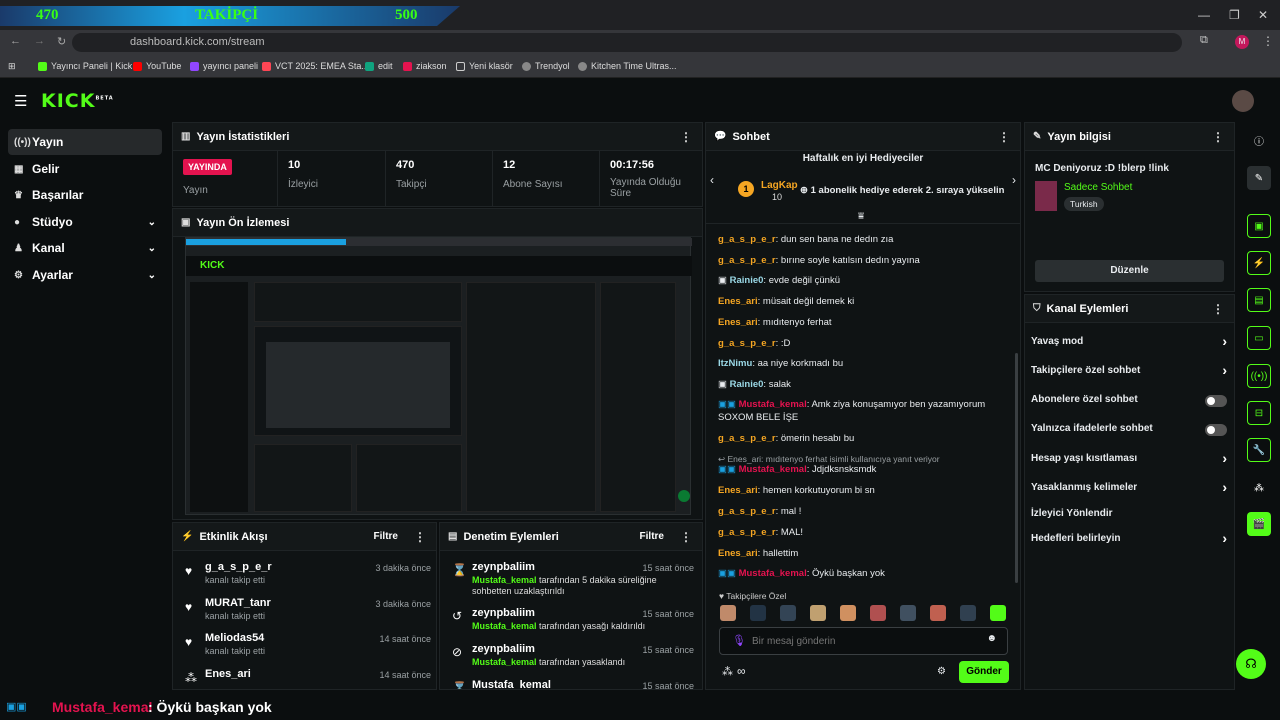 This screenshot has height=720, width=1280. What do you see at coordinates (861, 216) in the screenshot?
I see `collapse-icon: ⩸` at bounding box center [861, 216].